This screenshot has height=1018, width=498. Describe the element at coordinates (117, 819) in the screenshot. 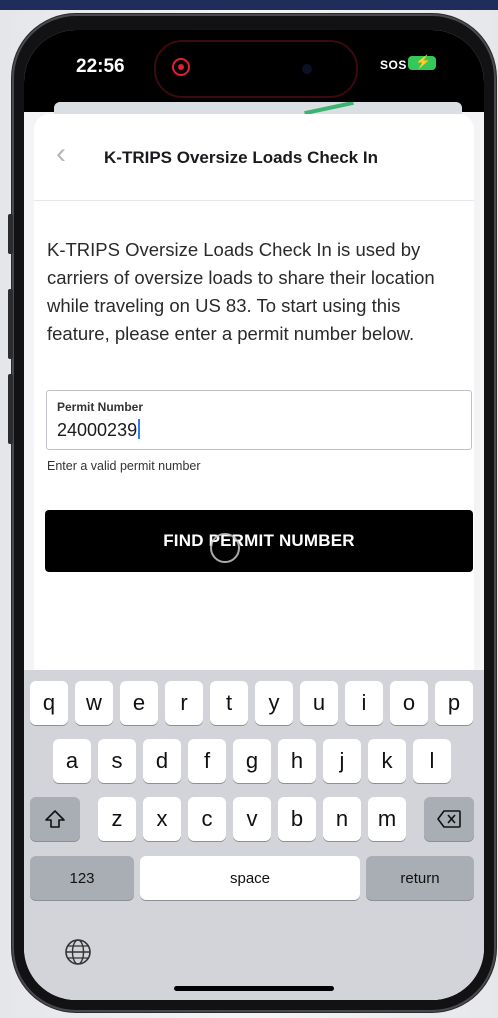

I see `key-z: z` at that location.